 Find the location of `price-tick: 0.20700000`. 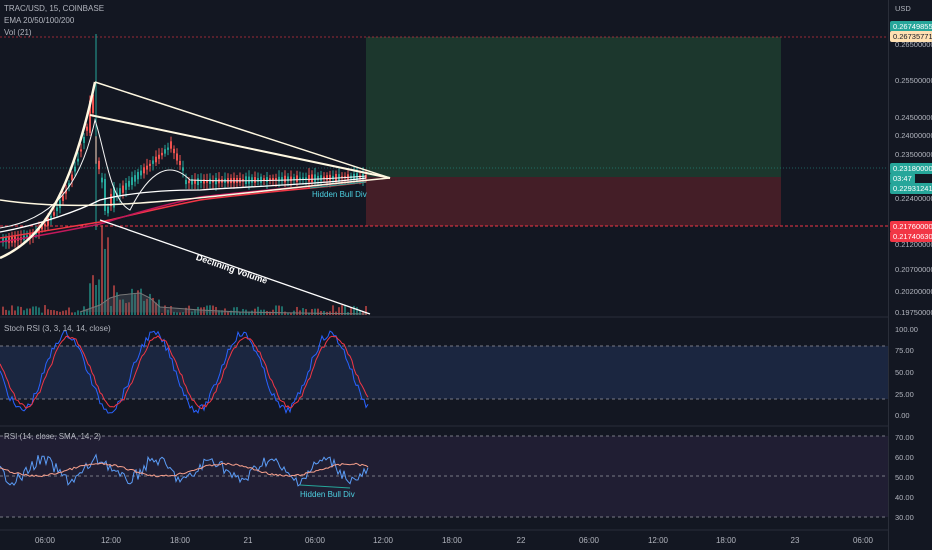

price-tick: 0.20700000 is located at coordinates (913, 269).